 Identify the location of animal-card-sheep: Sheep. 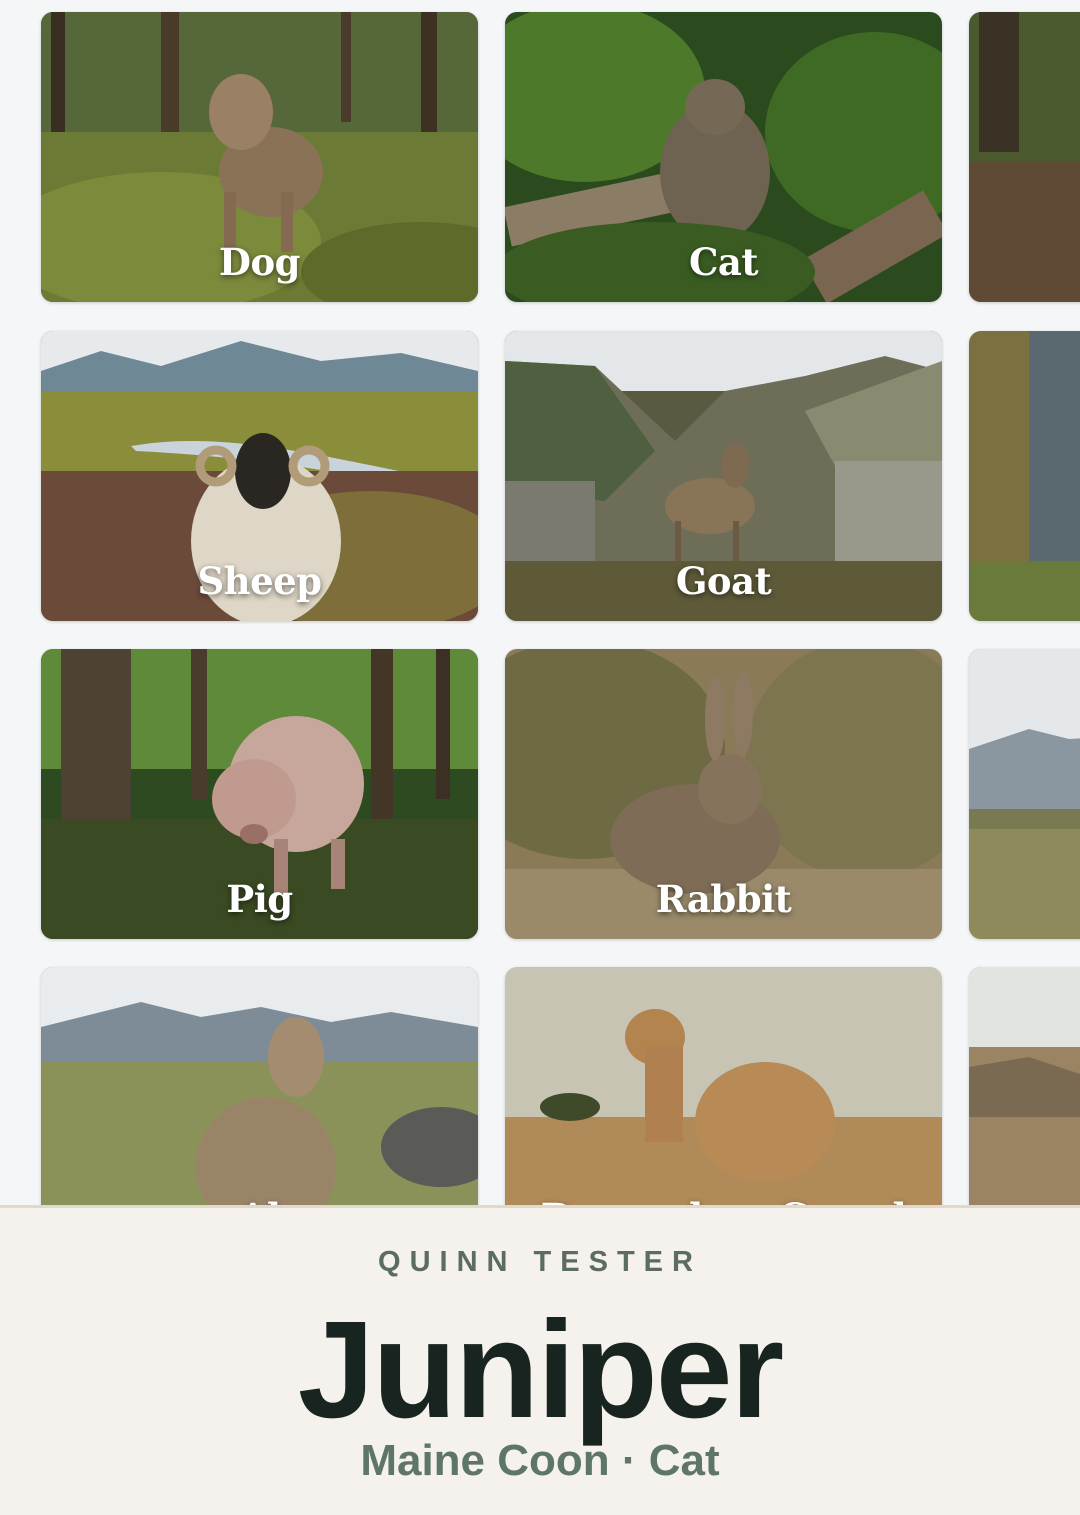
(259, 476).